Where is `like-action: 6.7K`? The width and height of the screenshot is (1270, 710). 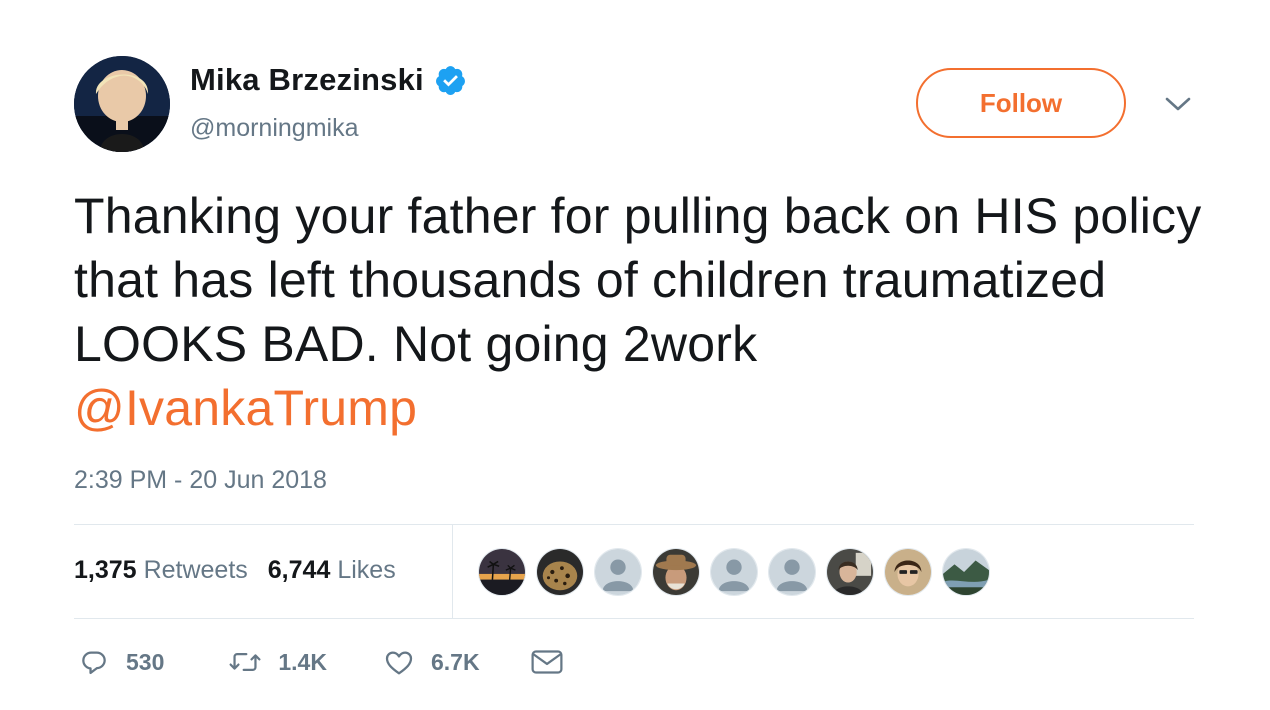
like-action: 6.7K is located at coordinates (431, 662).